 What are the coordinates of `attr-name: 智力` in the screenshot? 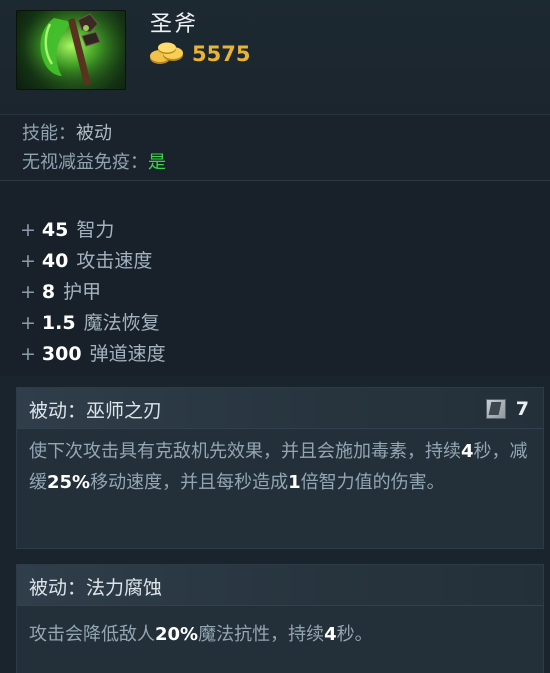 It's located at (95, 230).